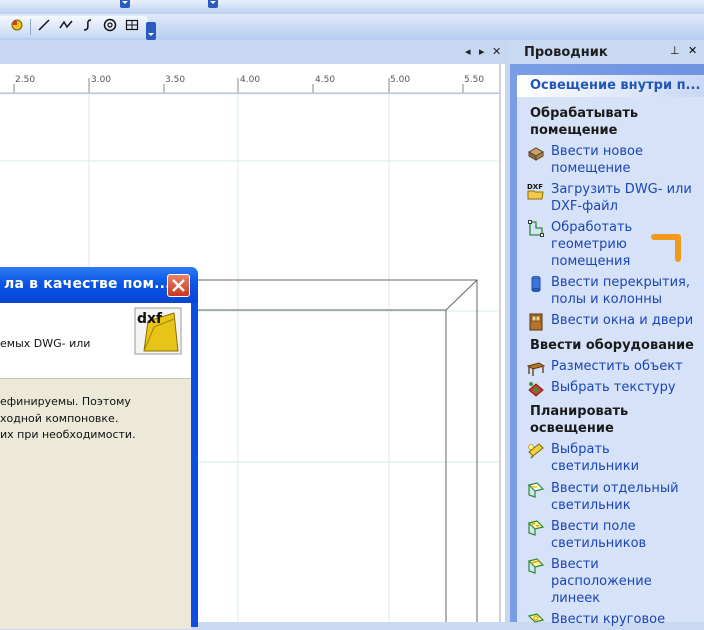  I want to click on texture-icon, so click(536, 389).